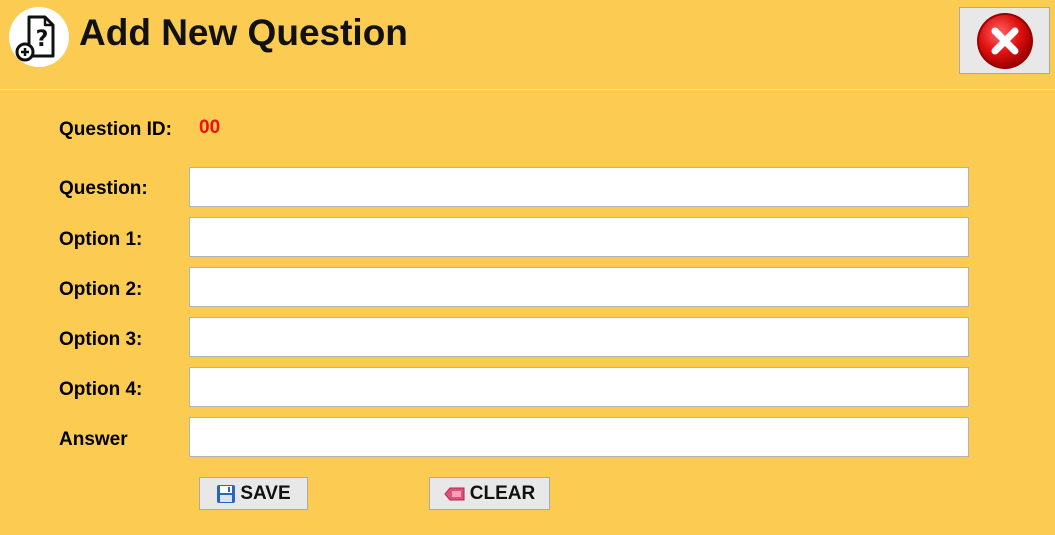 The image size is (1055, 535). Describe the element at coordinates (243, 32) in the screenshot. I see `page-title: Add New Question` at that location.